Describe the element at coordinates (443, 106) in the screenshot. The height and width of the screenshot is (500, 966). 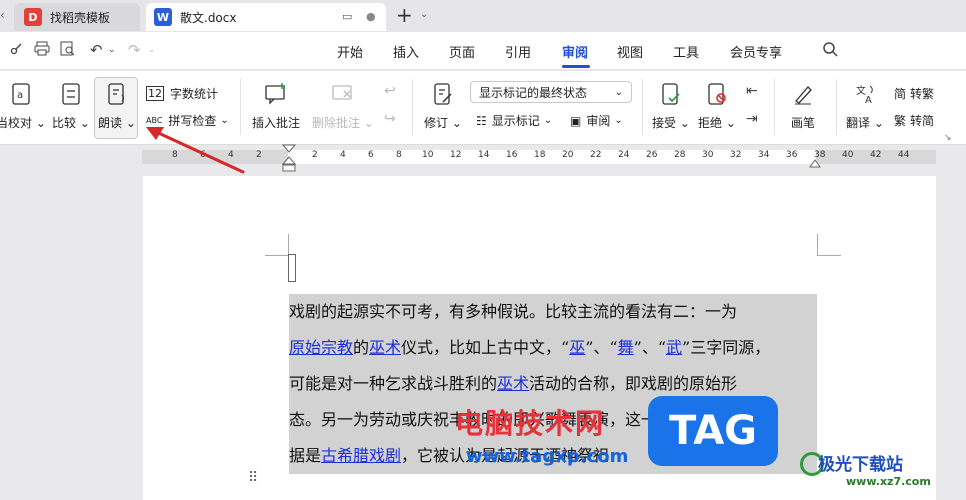
I see `revise-button: 修订 ⌄` at that location.